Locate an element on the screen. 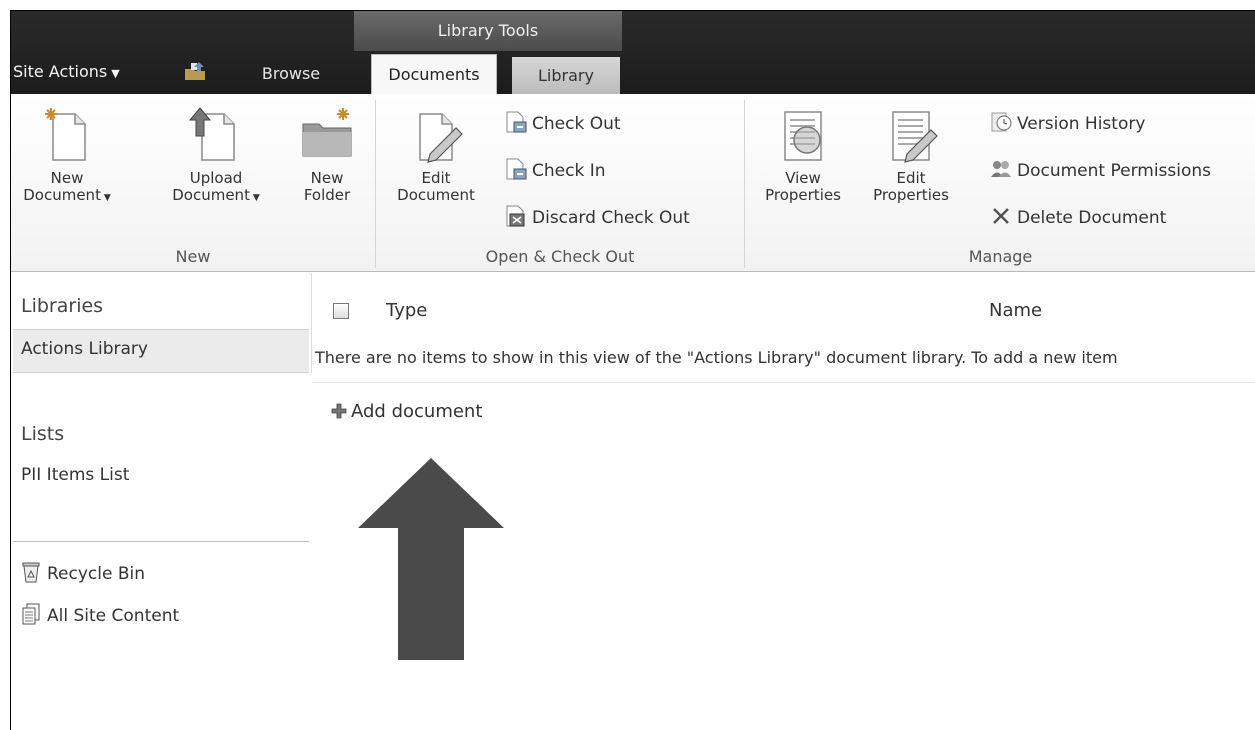  edit-properties-button: Edit Properties is located at coordinates (911, 155).